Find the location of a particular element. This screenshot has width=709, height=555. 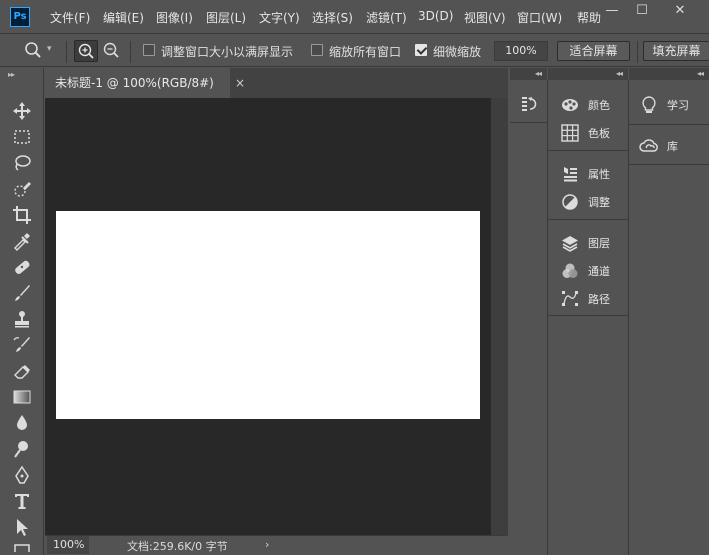

crop-tool-icon is located at coordinates (22, 215).